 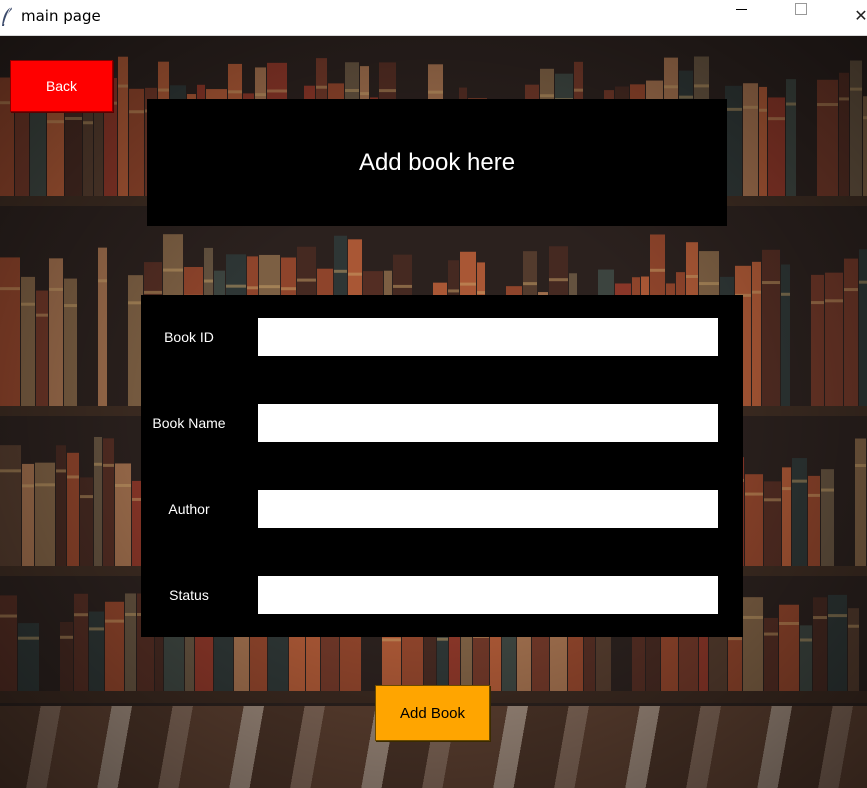 What do you see at coordinates (801, 16) in the screenshot?
I see `maximize-button` at bounding box center [801, 16].